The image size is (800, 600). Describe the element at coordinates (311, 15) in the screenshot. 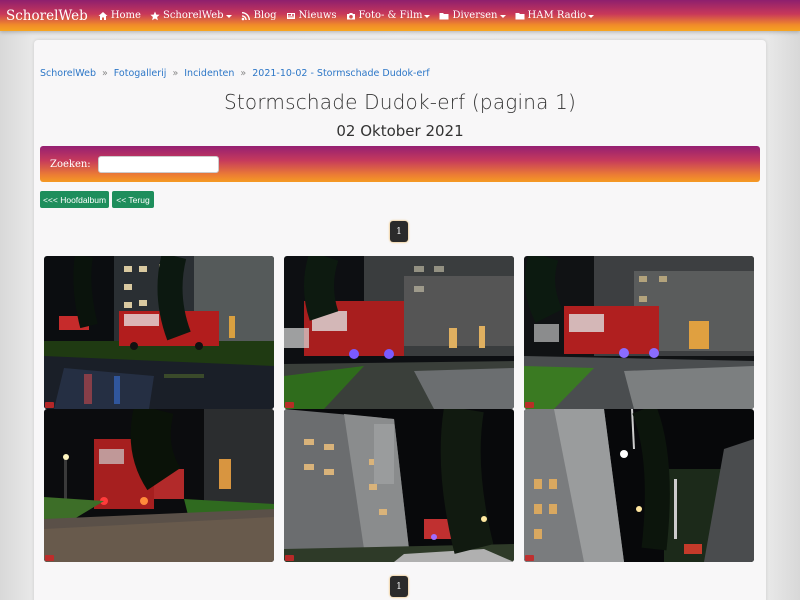

I see `nav-nieuws: Nieuws` at that location.